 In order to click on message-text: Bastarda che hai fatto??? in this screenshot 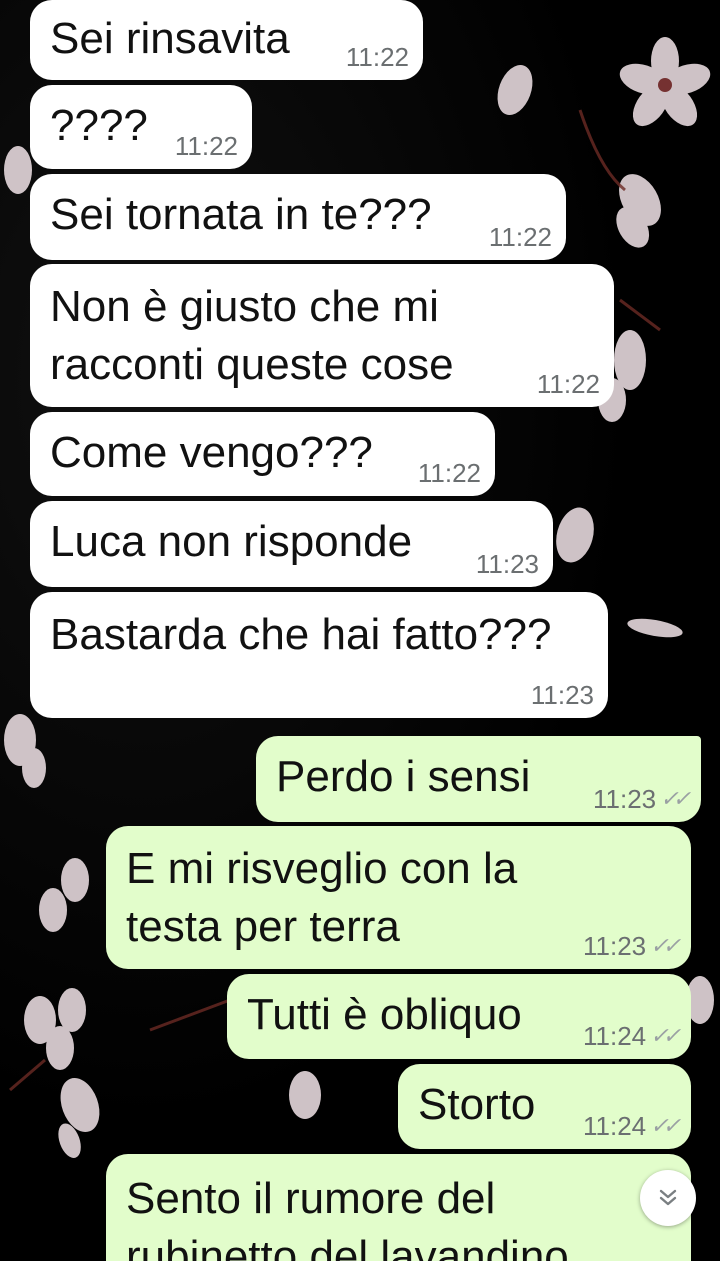, I will do `click(301, 634)`.